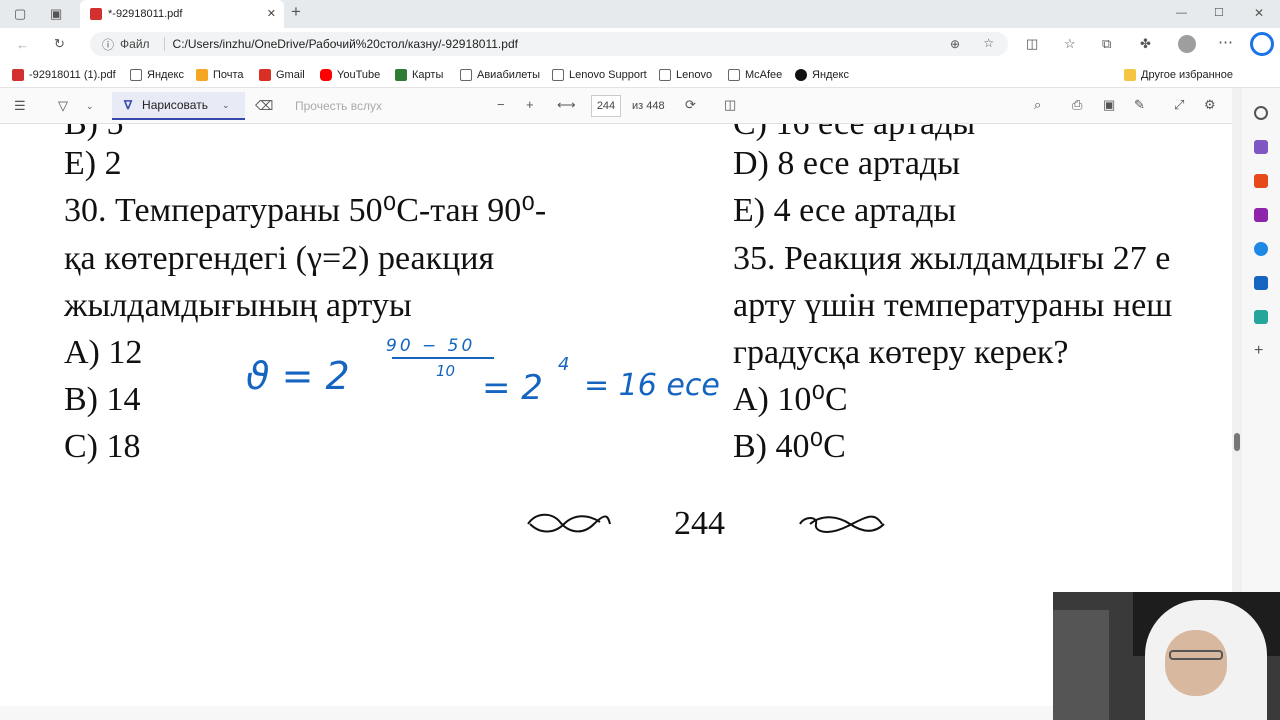 This screenshot has height=720, width=1280. Describe the element at coordinates (72, 75) in the screenshot. I see `bookmark-label: -92918011 (1).pdf` at that location.